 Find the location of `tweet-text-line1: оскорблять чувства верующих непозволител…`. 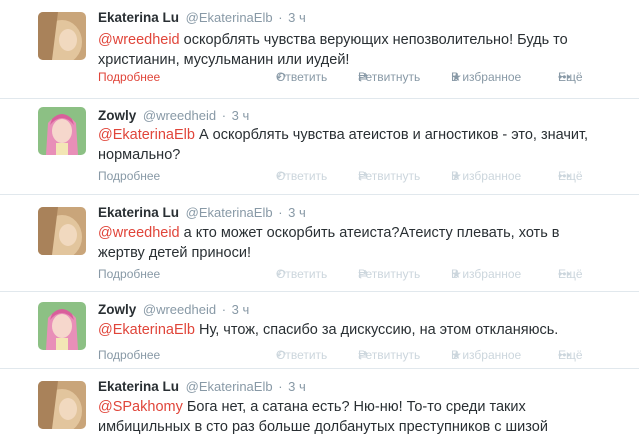

tweet-text-line1: оскорблять чувства верующих непозволител… is located at coordinates (373, 40).